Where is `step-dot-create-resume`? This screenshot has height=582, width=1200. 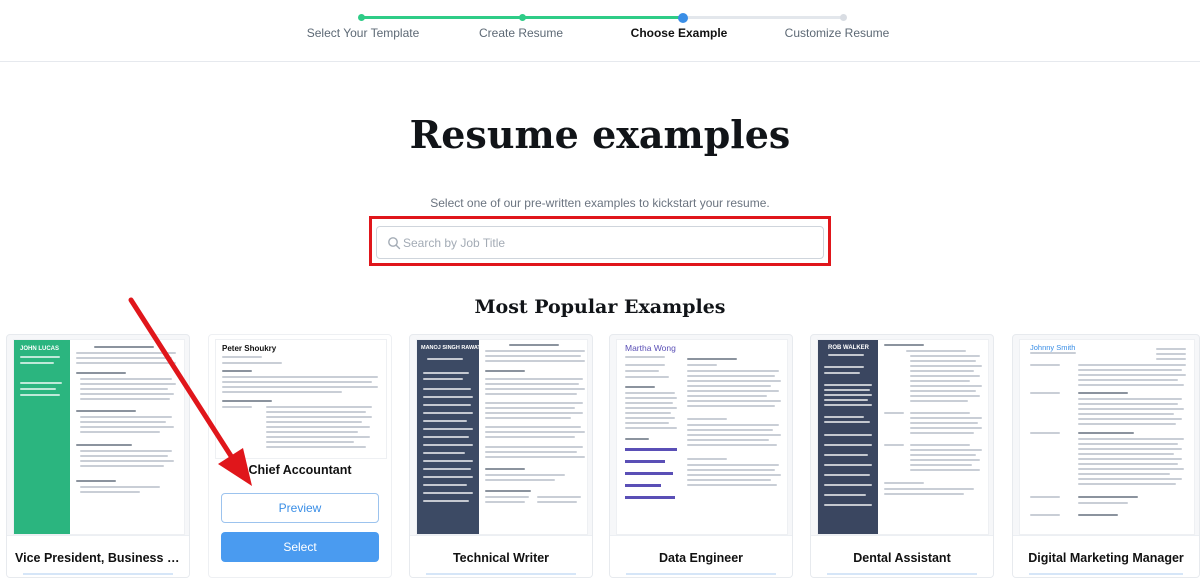 step-dot-create-resume is located at coordinates (522, 17).